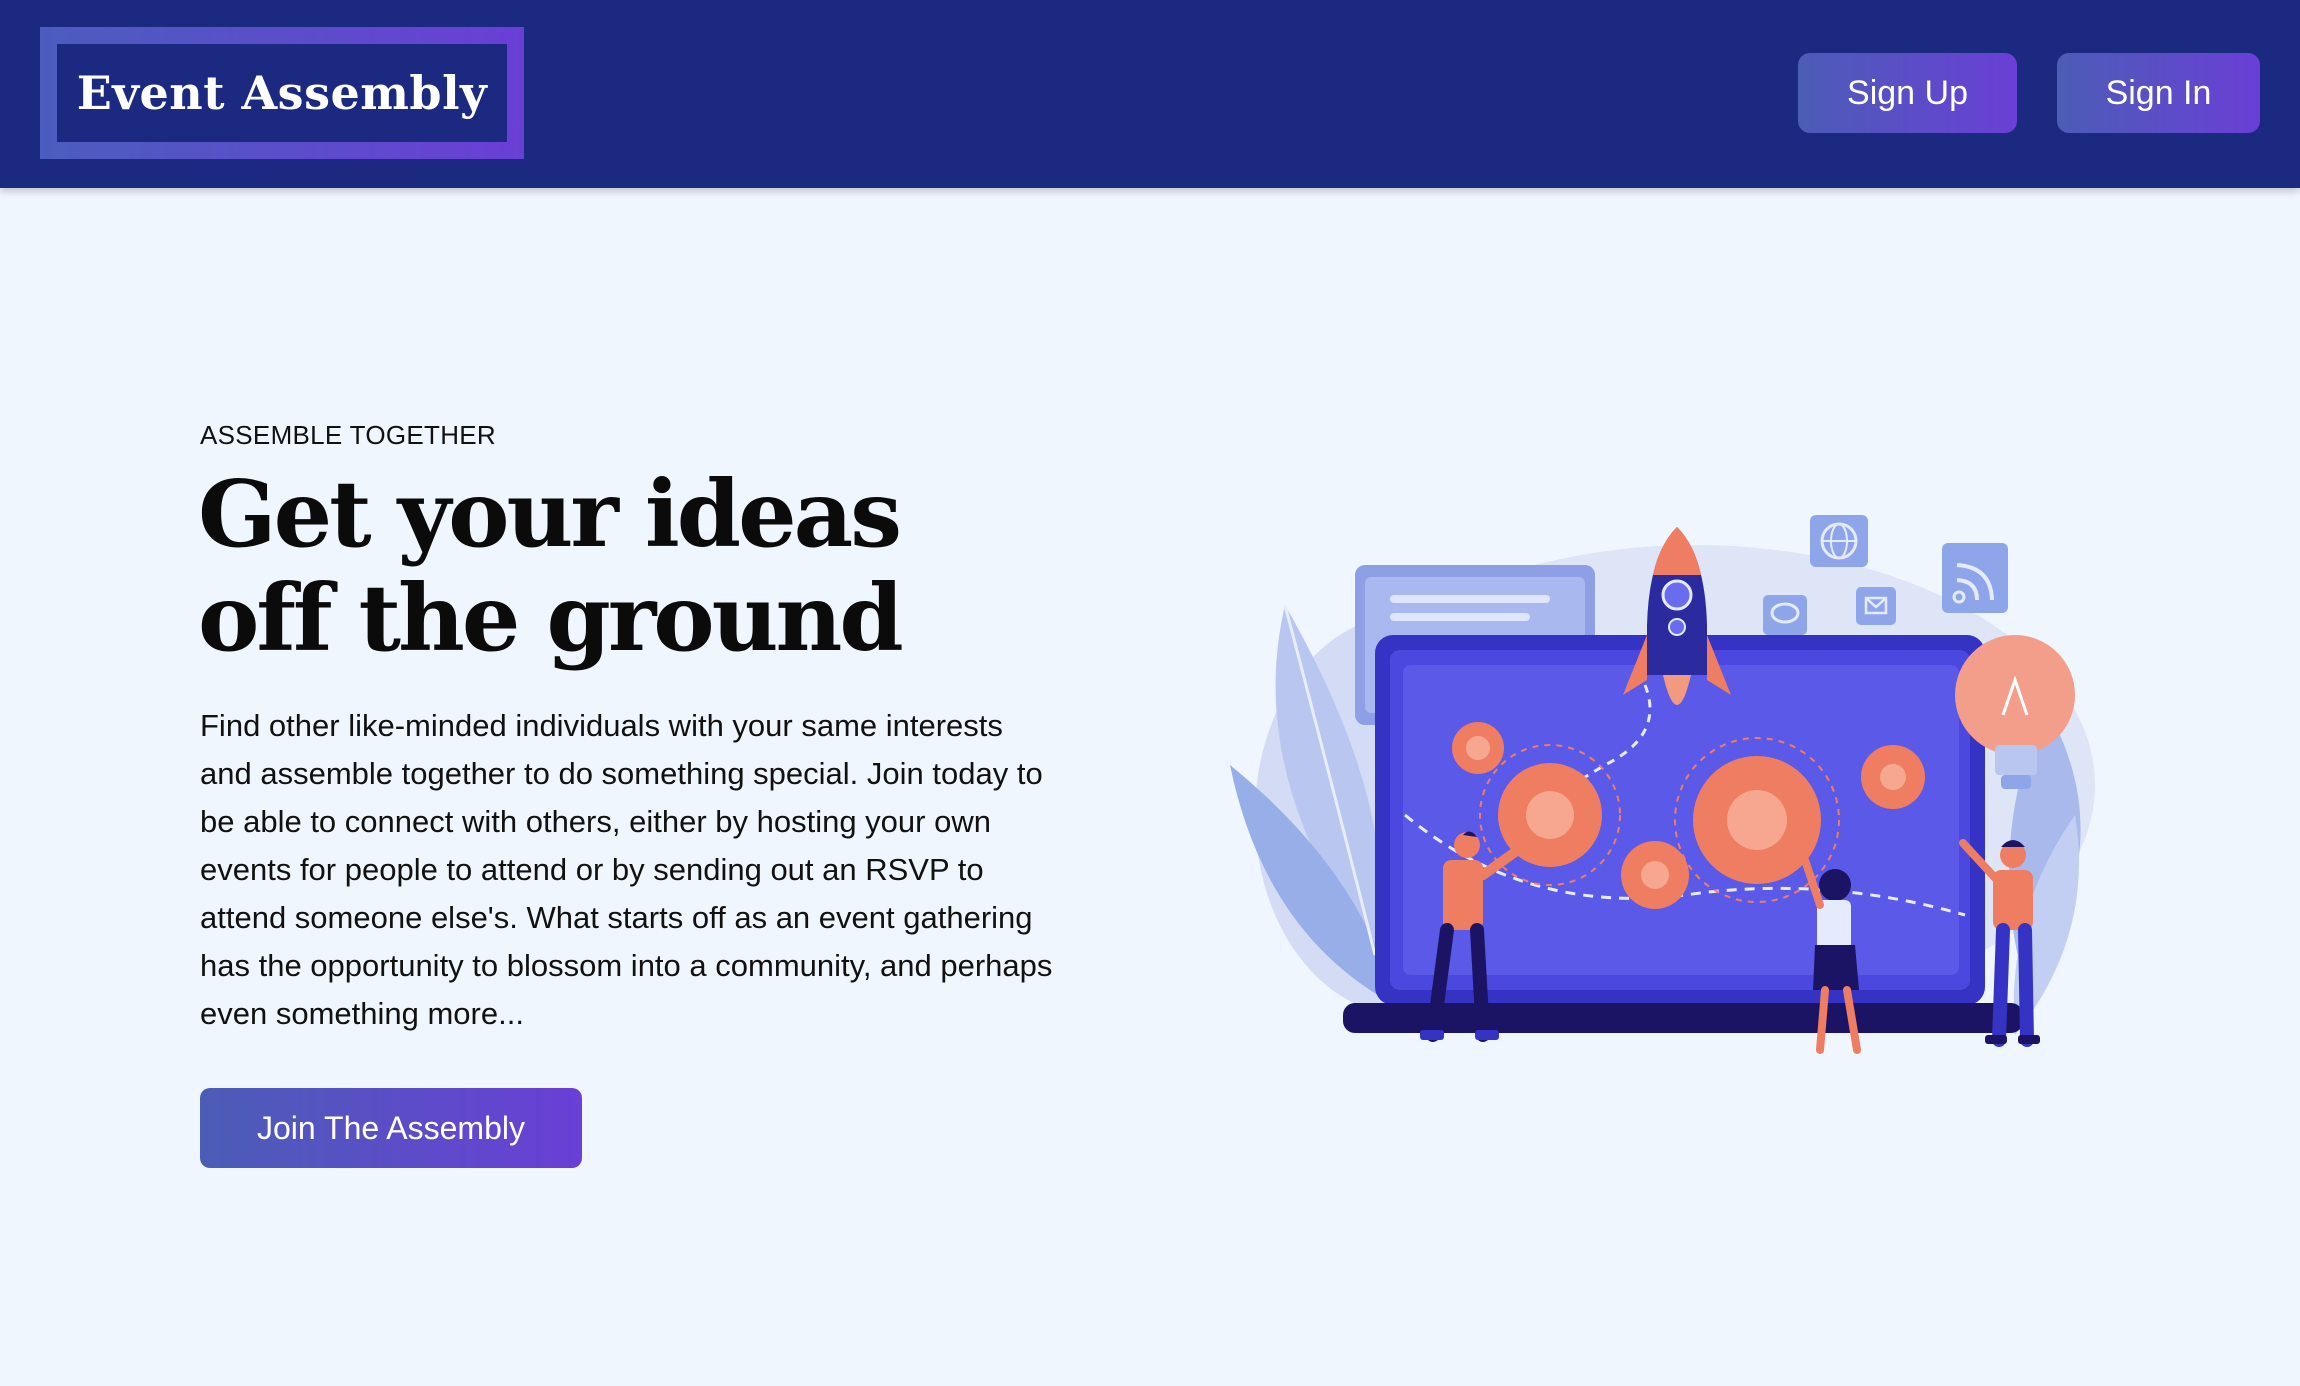  I want to click on join-assembly-button: Join The Assembly, so click(391, 1128).